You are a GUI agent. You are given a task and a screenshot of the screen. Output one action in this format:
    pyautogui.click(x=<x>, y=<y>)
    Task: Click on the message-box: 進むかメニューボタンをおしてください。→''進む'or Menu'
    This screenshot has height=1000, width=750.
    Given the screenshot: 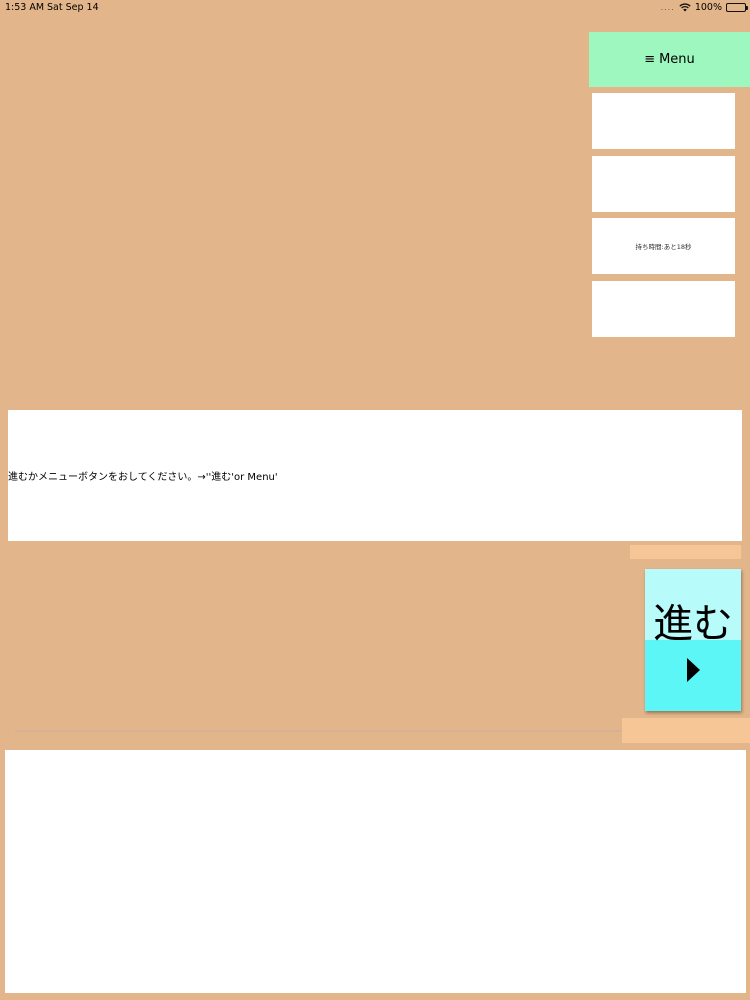 What is the action you would take?
    pyautogui.click(x=375, y=475)
    